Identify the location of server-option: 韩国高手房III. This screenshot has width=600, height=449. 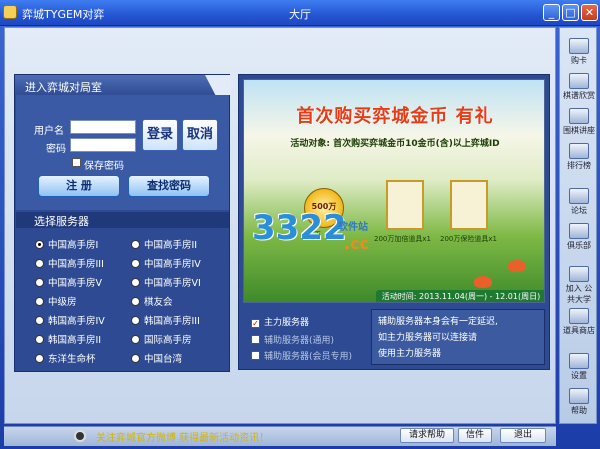
(165, 320).